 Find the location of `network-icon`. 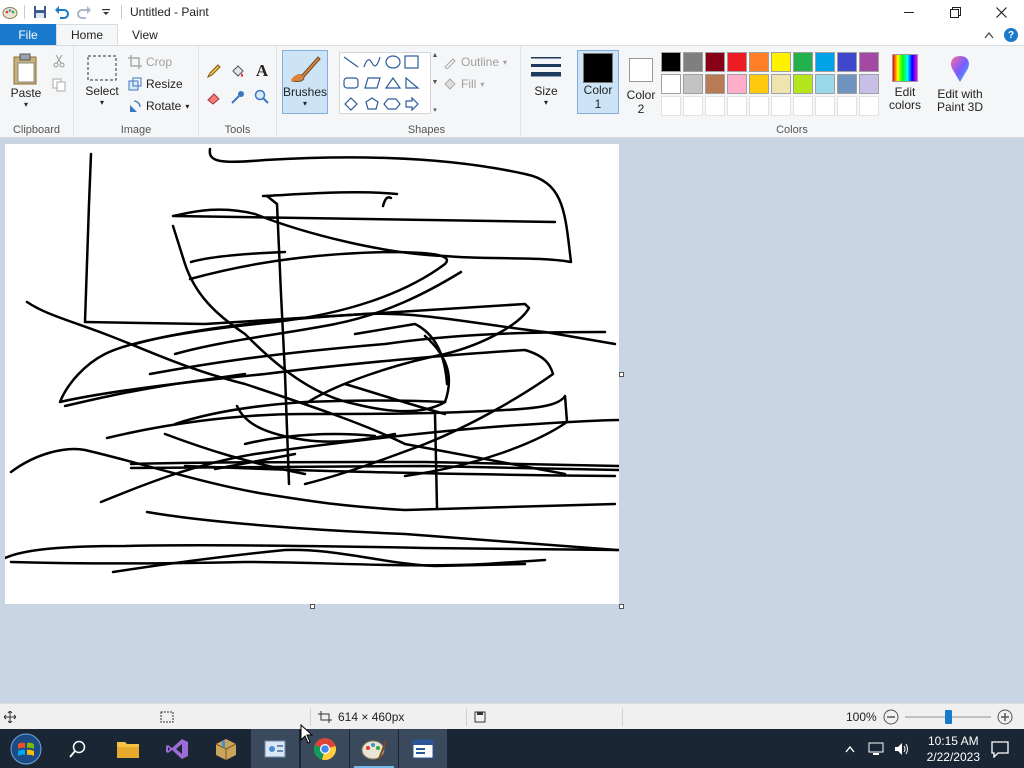

network-icon is located at coordinates (876, 749).